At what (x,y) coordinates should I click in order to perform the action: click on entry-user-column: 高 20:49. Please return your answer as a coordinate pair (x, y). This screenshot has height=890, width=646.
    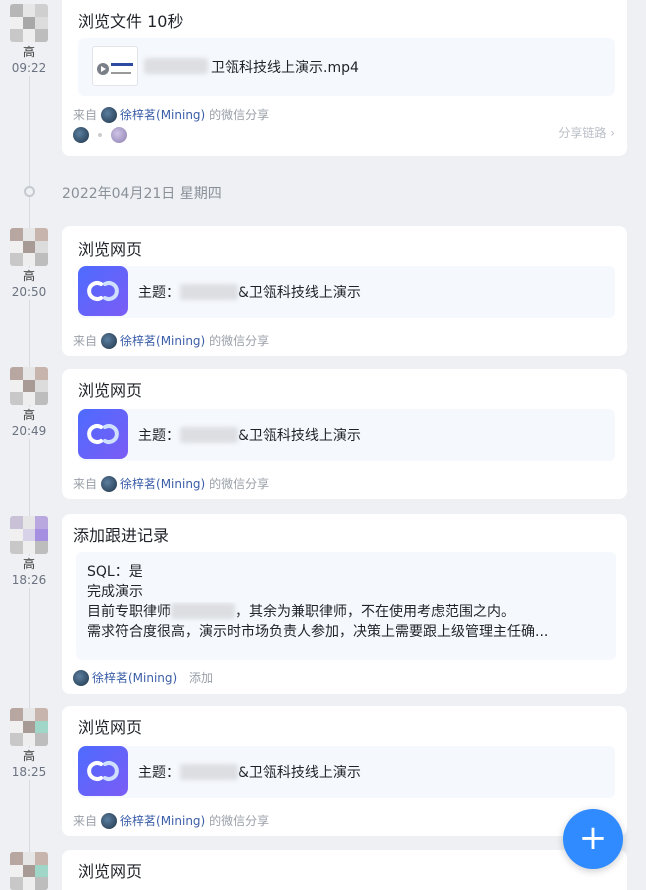
    Looking at the image, I should click on (29, 403).